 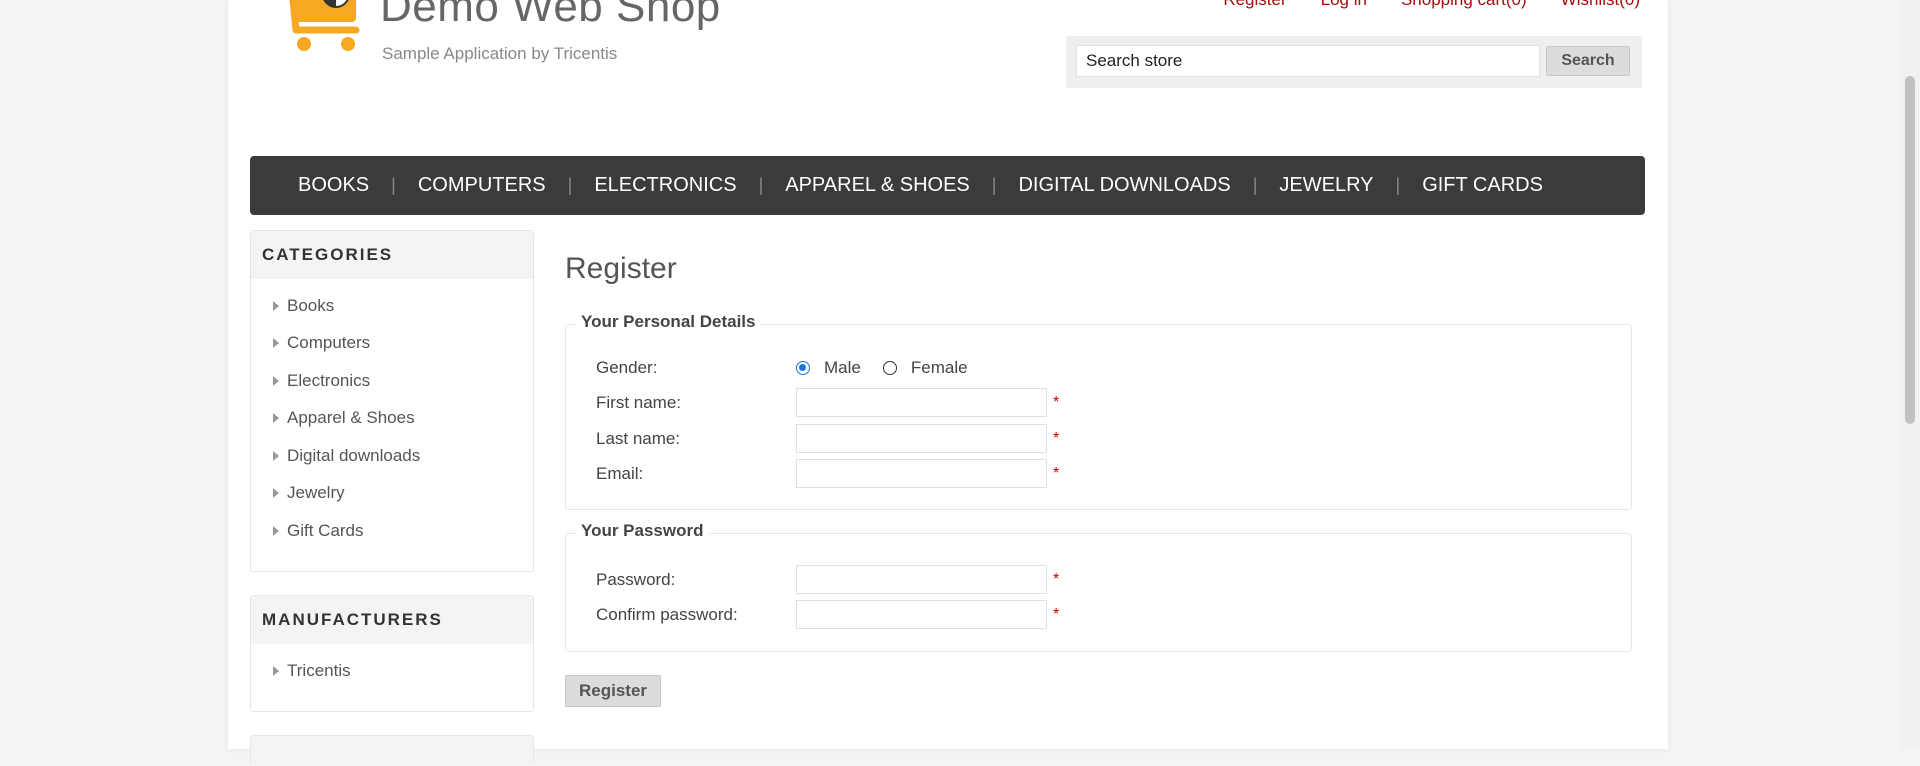 I want to click on password-input, so click(x=921, y=579).